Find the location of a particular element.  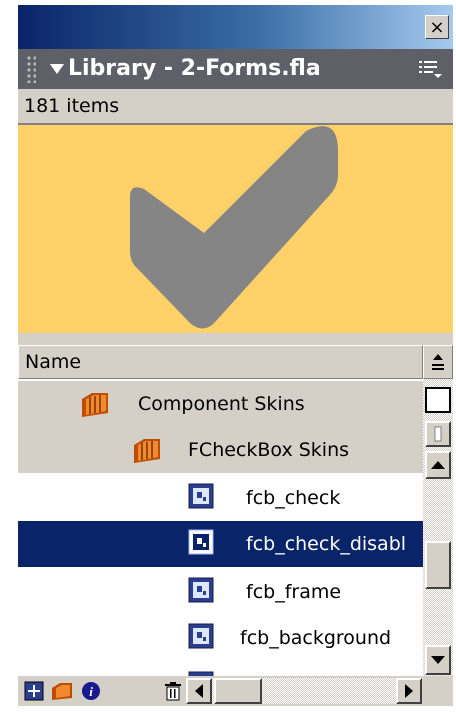

arrow-right-icon is located at coordinates (409, 691).